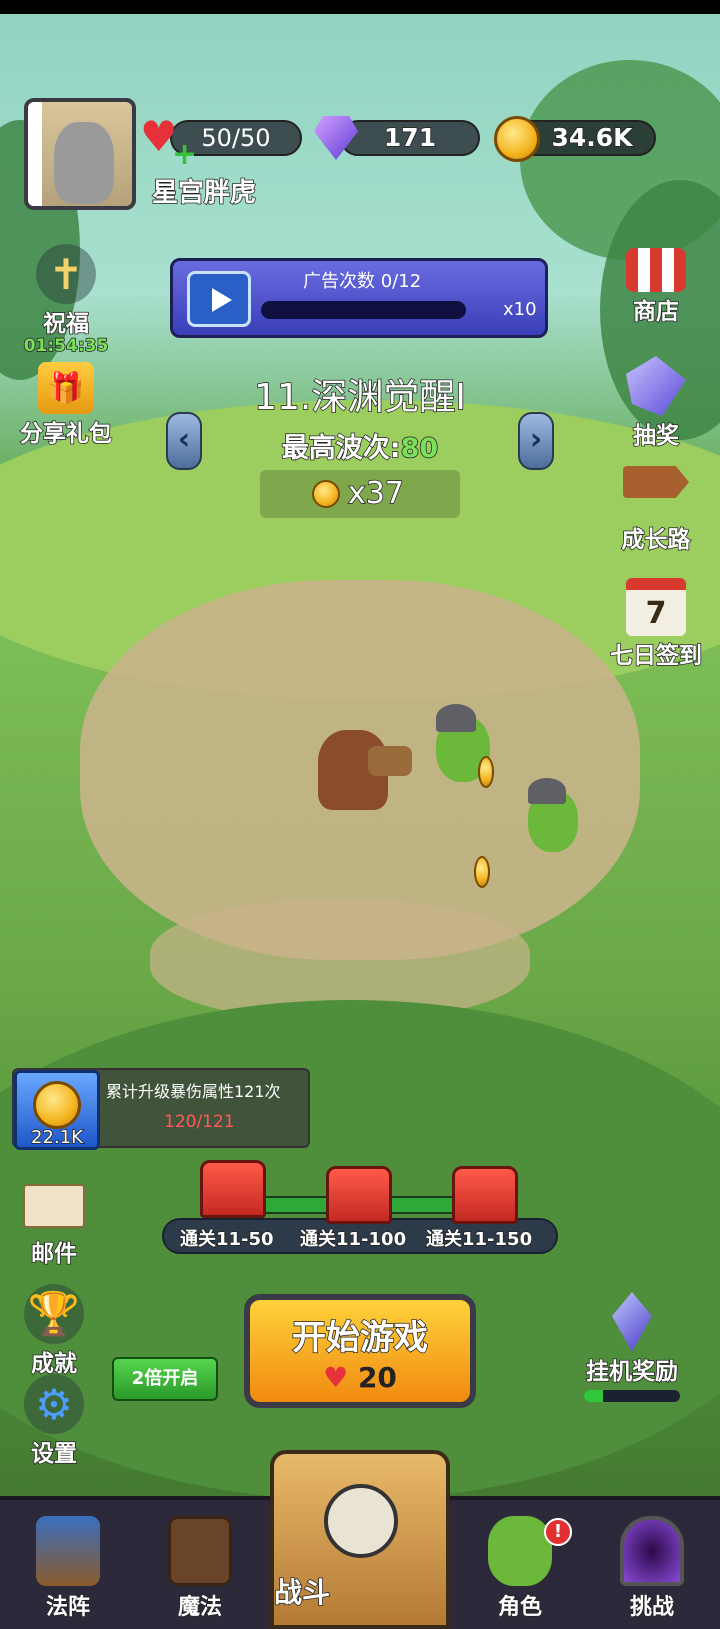 This screenshot has width=720, height=1629. I want to click on shop-icon, so click(656, 270).